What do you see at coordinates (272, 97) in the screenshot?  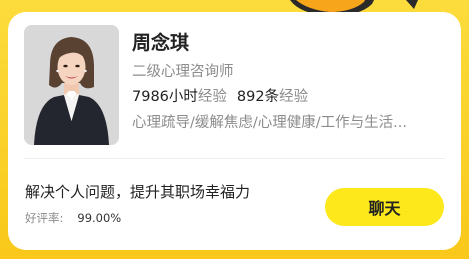 I see `reviews-unit: 条` at bounding box center [272, 97].